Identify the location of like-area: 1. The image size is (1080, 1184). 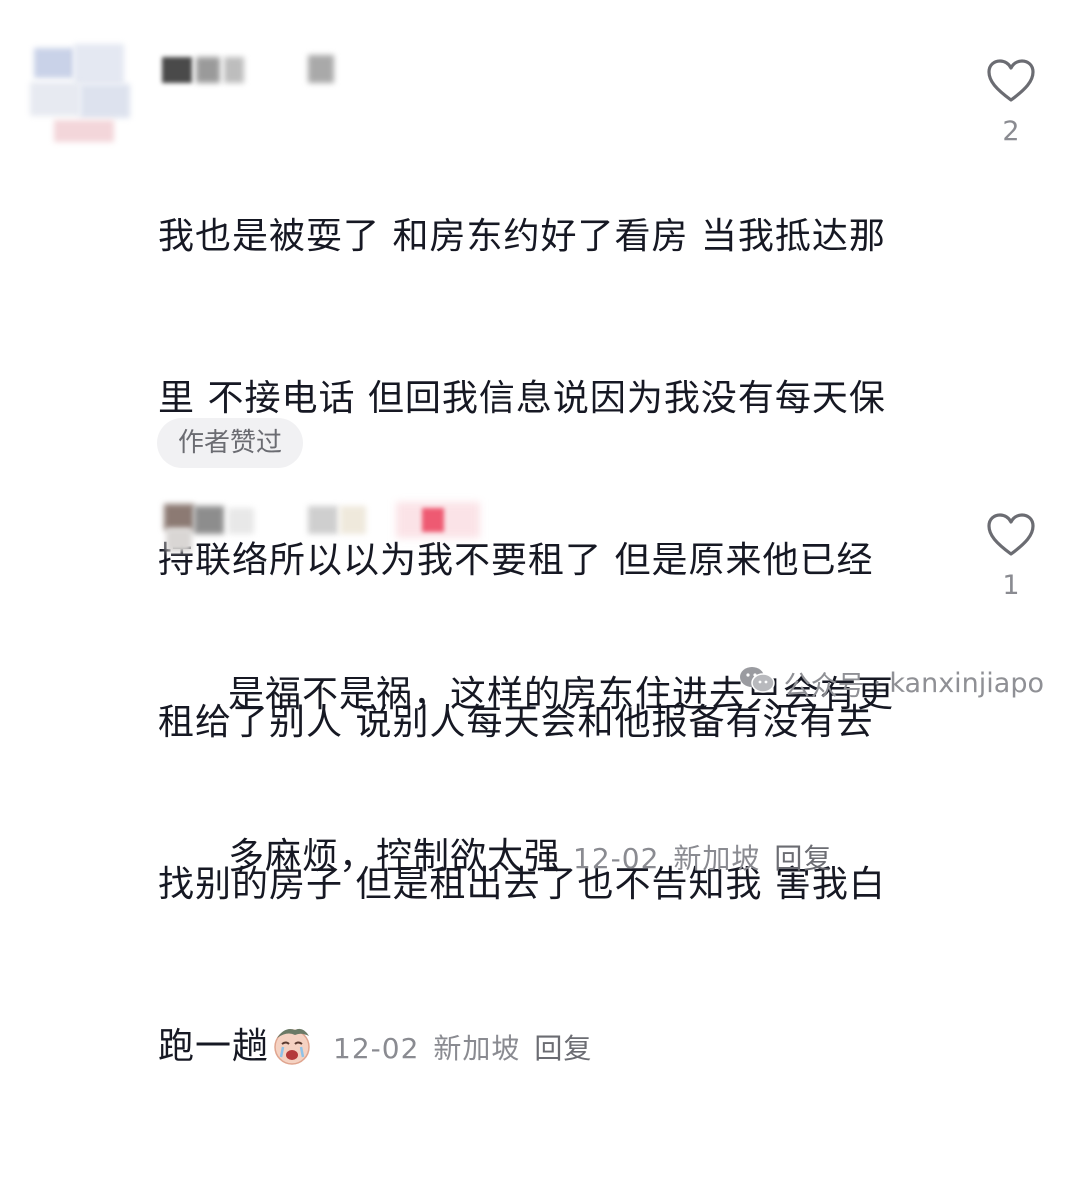
(1011, 556).